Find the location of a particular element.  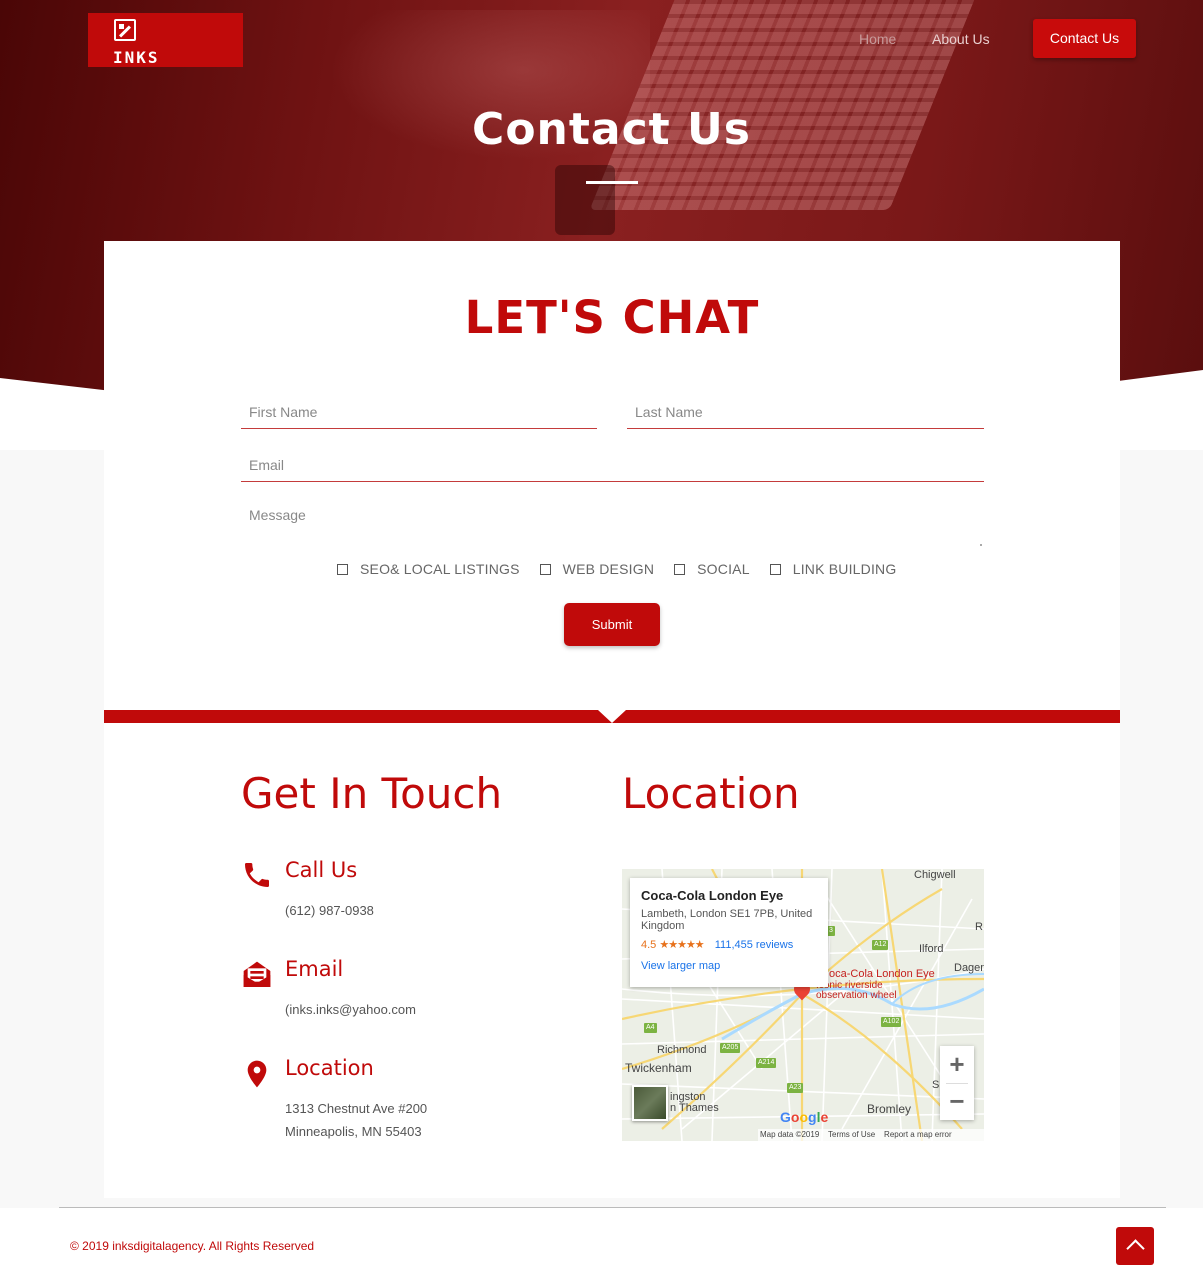

map-label-bromley: Bromley is located at coordinates (889, 1109).